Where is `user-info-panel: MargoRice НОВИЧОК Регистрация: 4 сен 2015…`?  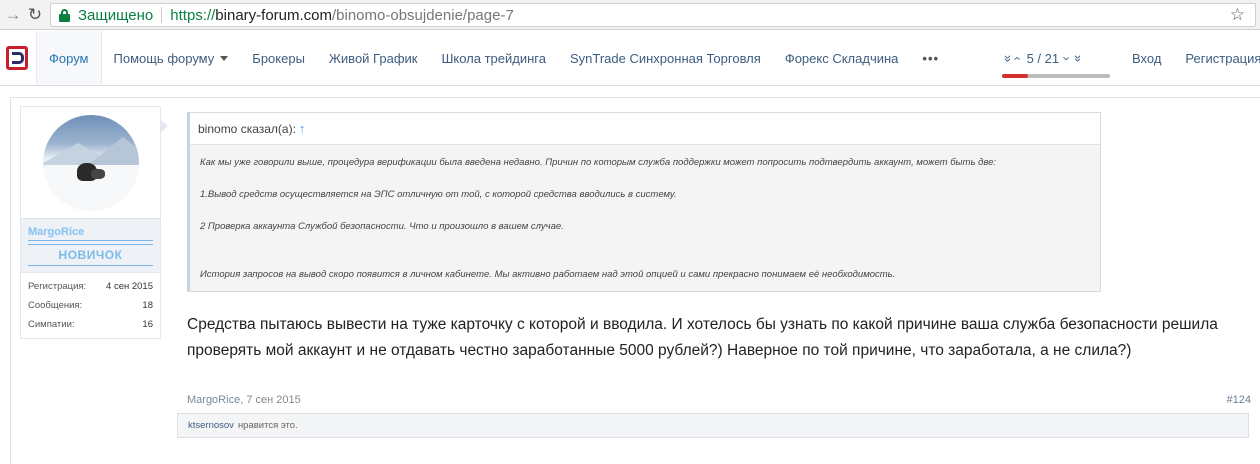 user-info-panel: MargoRice НОВИЧОК Регистрация: 4 сен 2015… is located at coordinates (97, 222).